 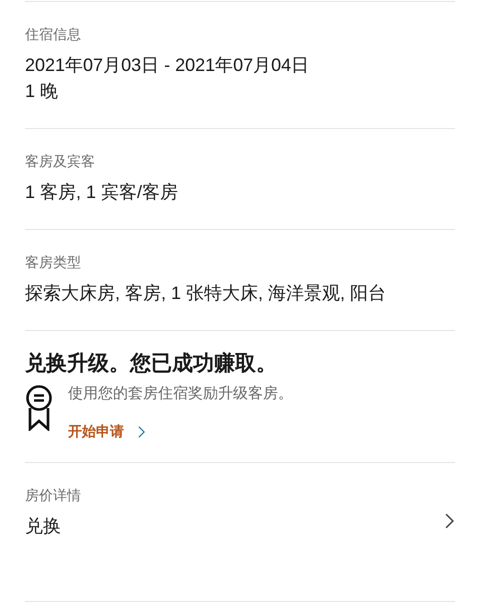 What do you see at coordinates (42, 91) in the screenshot?
I see `section-value: 1 晚` at bounding box center [42, 91].